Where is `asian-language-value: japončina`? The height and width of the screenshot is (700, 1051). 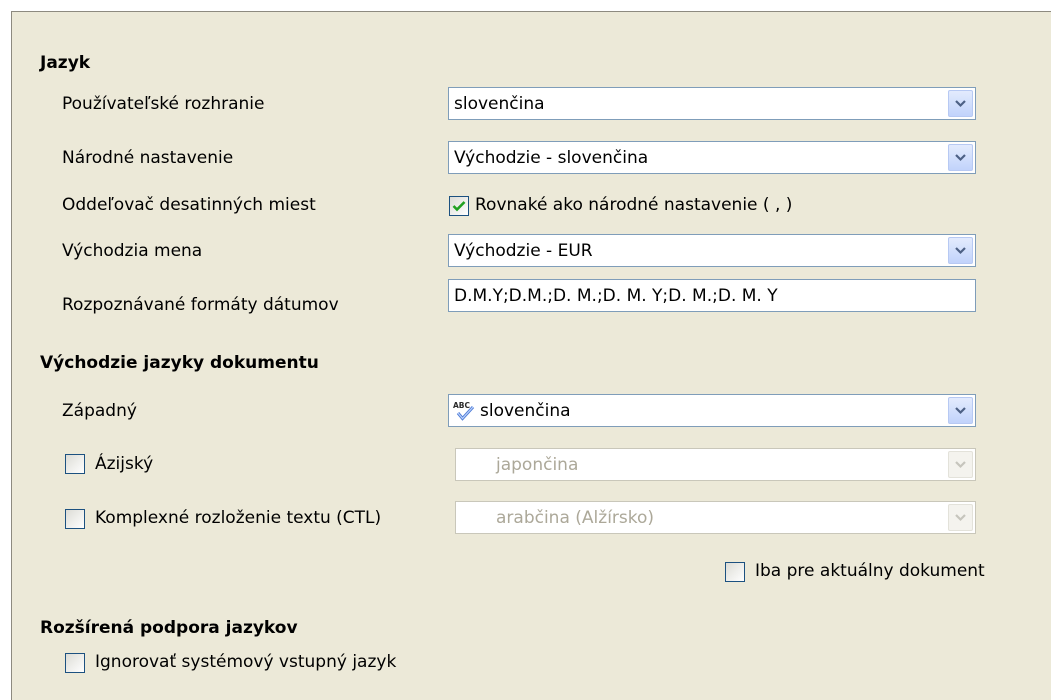
asian-language-value: japončina is located at coordinates (537, 465).